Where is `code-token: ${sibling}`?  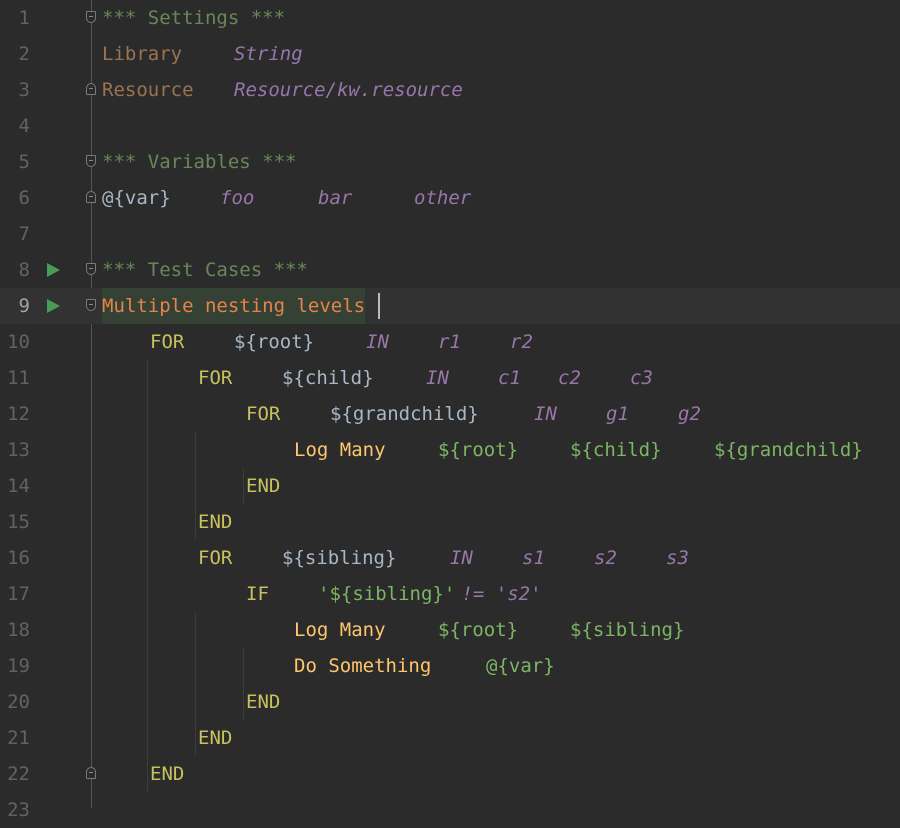
code-token: ${sibling} is located at coordinates (627, 630).